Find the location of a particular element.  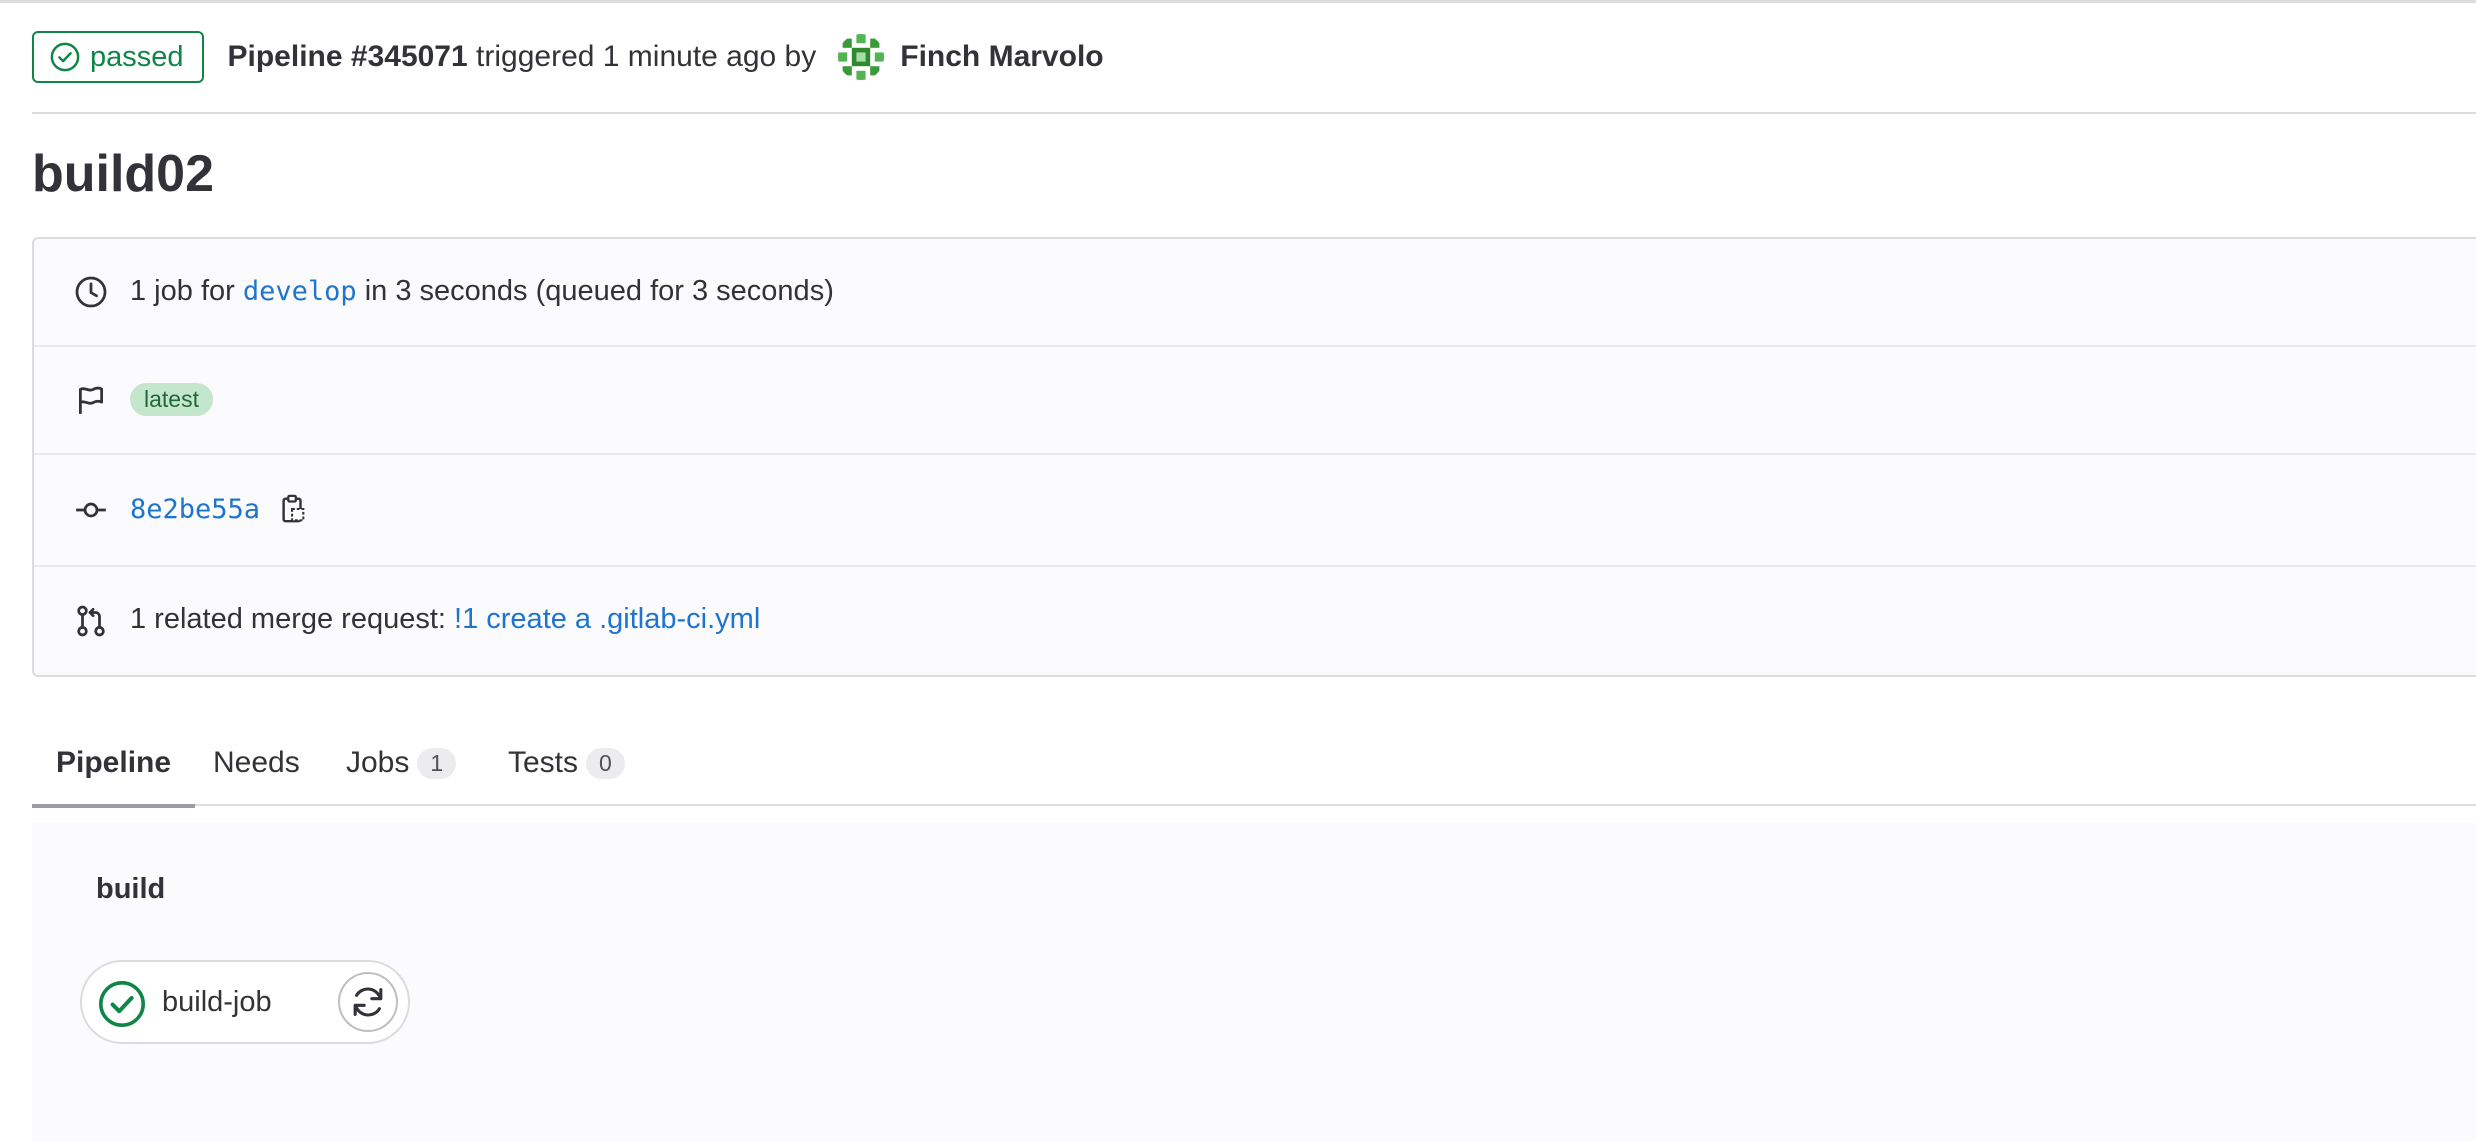

status-badge: passed is located at coordinates (118, 57).